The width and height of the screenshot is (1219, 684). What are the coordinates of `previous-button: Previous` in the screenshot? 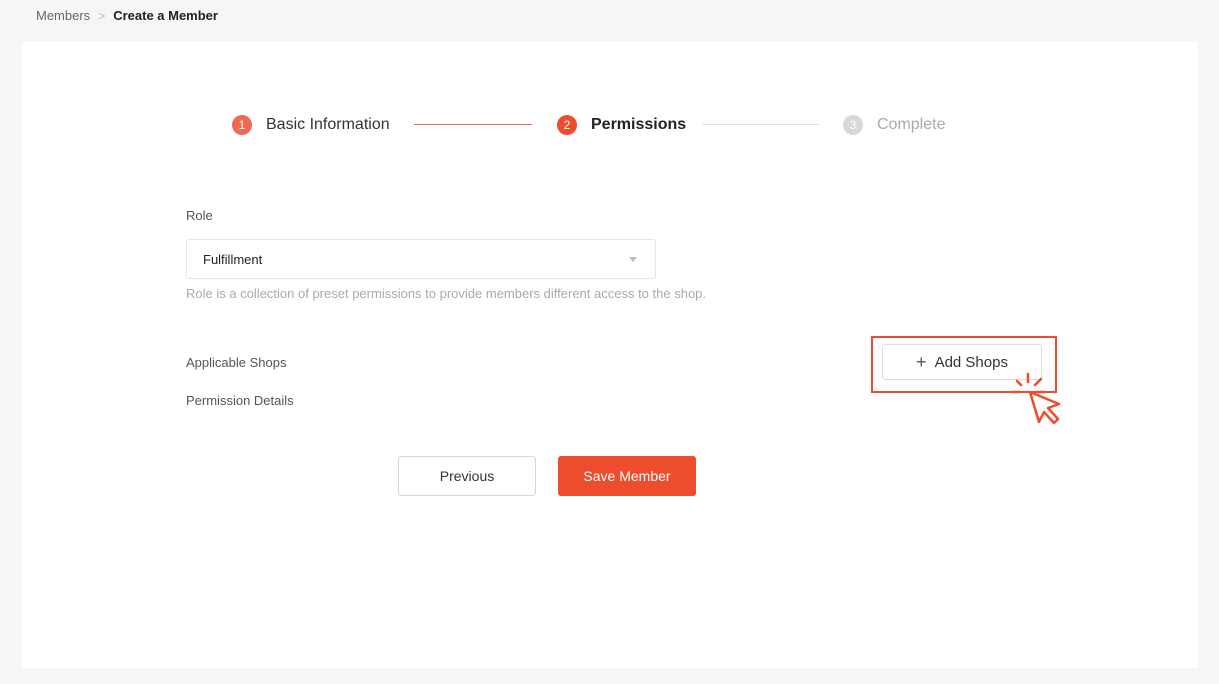 It's located at (467, 476).